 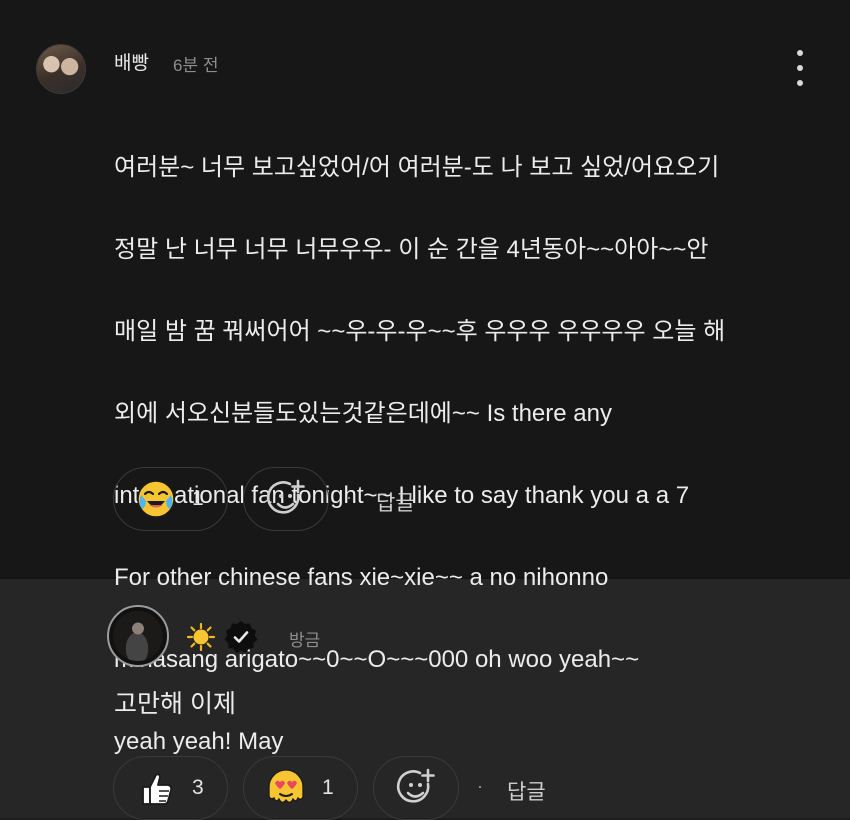 I want to click on comment-username, so click(x=222, y=639).